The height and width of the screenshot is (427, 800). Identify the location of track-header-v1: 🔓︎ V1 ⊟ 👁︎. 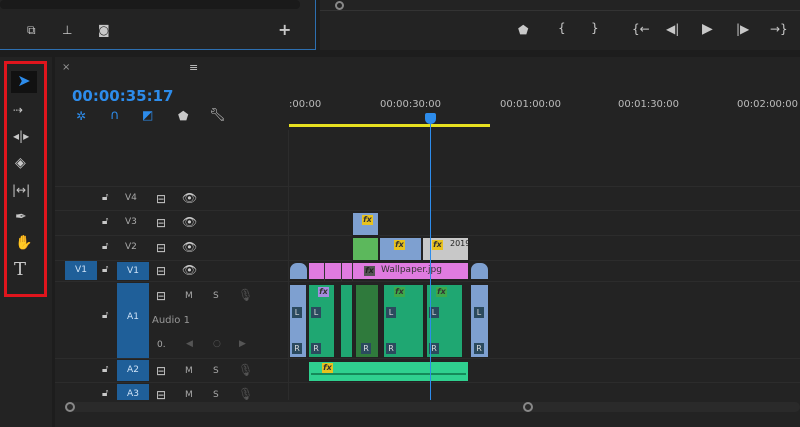
(195, 271).